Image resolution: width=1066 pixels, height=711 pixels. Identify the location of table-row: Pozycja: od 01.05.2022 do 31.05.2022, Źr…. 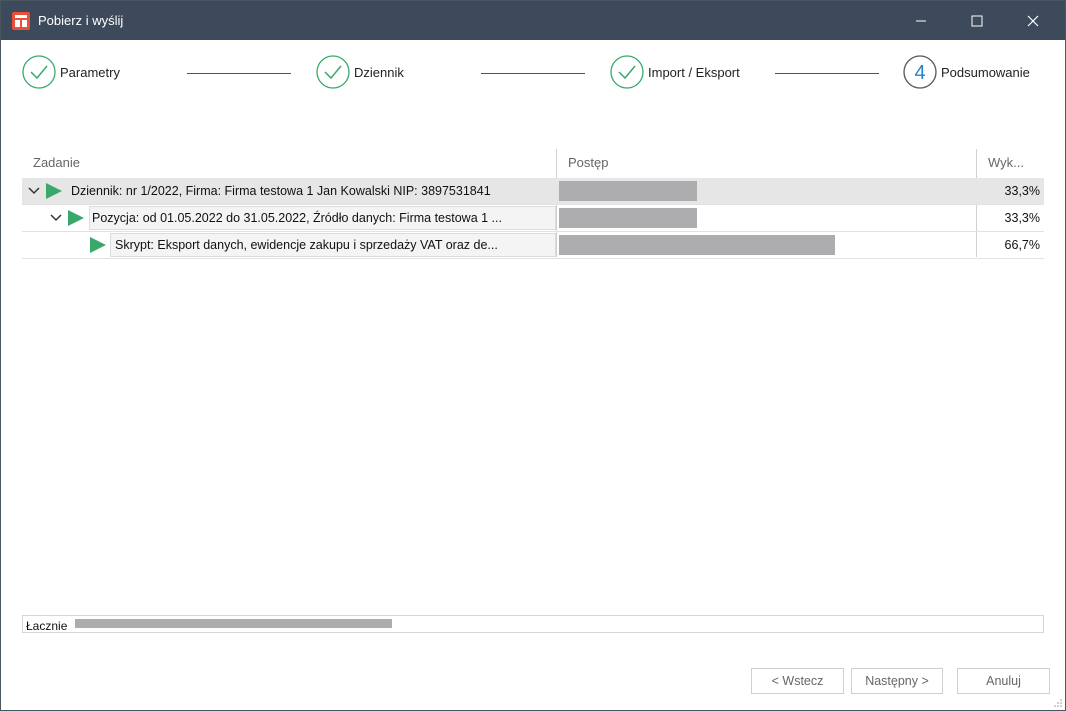
(533, 218).